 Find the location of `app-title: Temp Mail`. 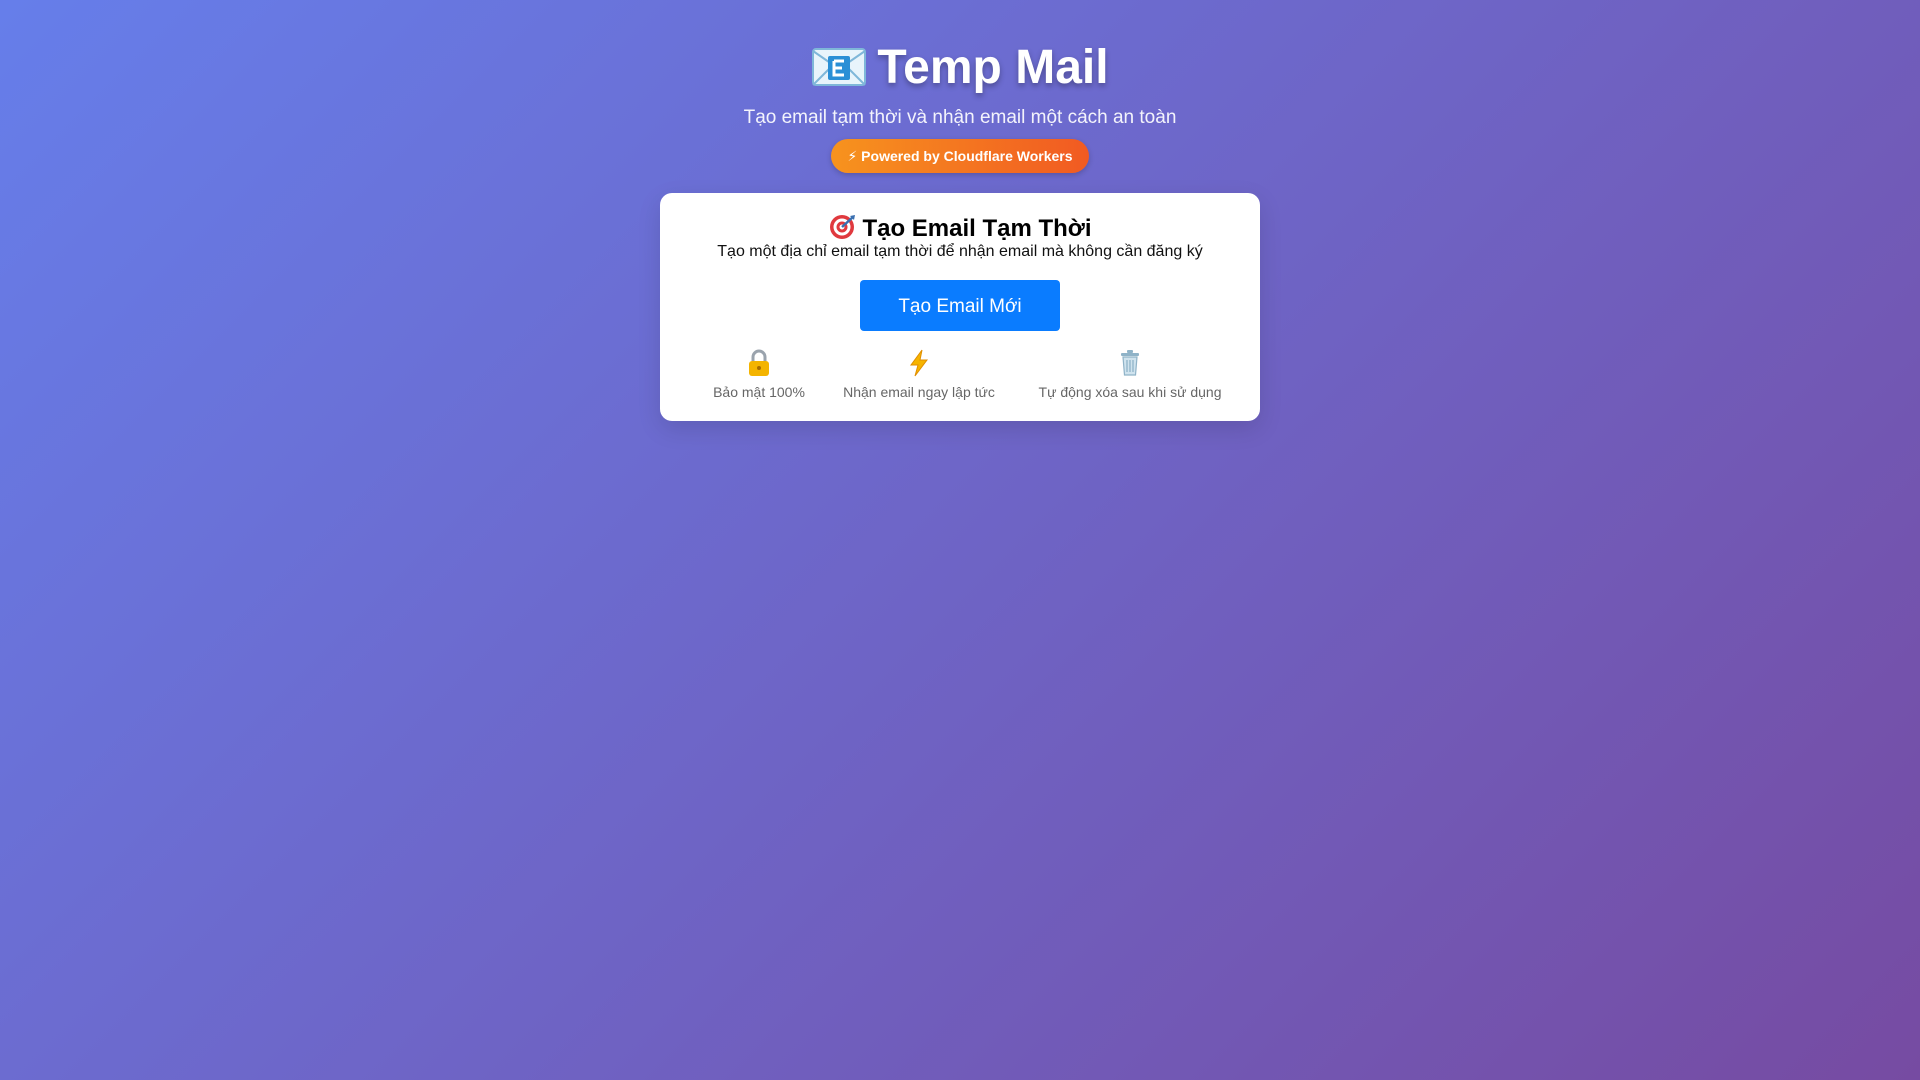

app-title: Temp Mail is located at coordinates (960, 68).